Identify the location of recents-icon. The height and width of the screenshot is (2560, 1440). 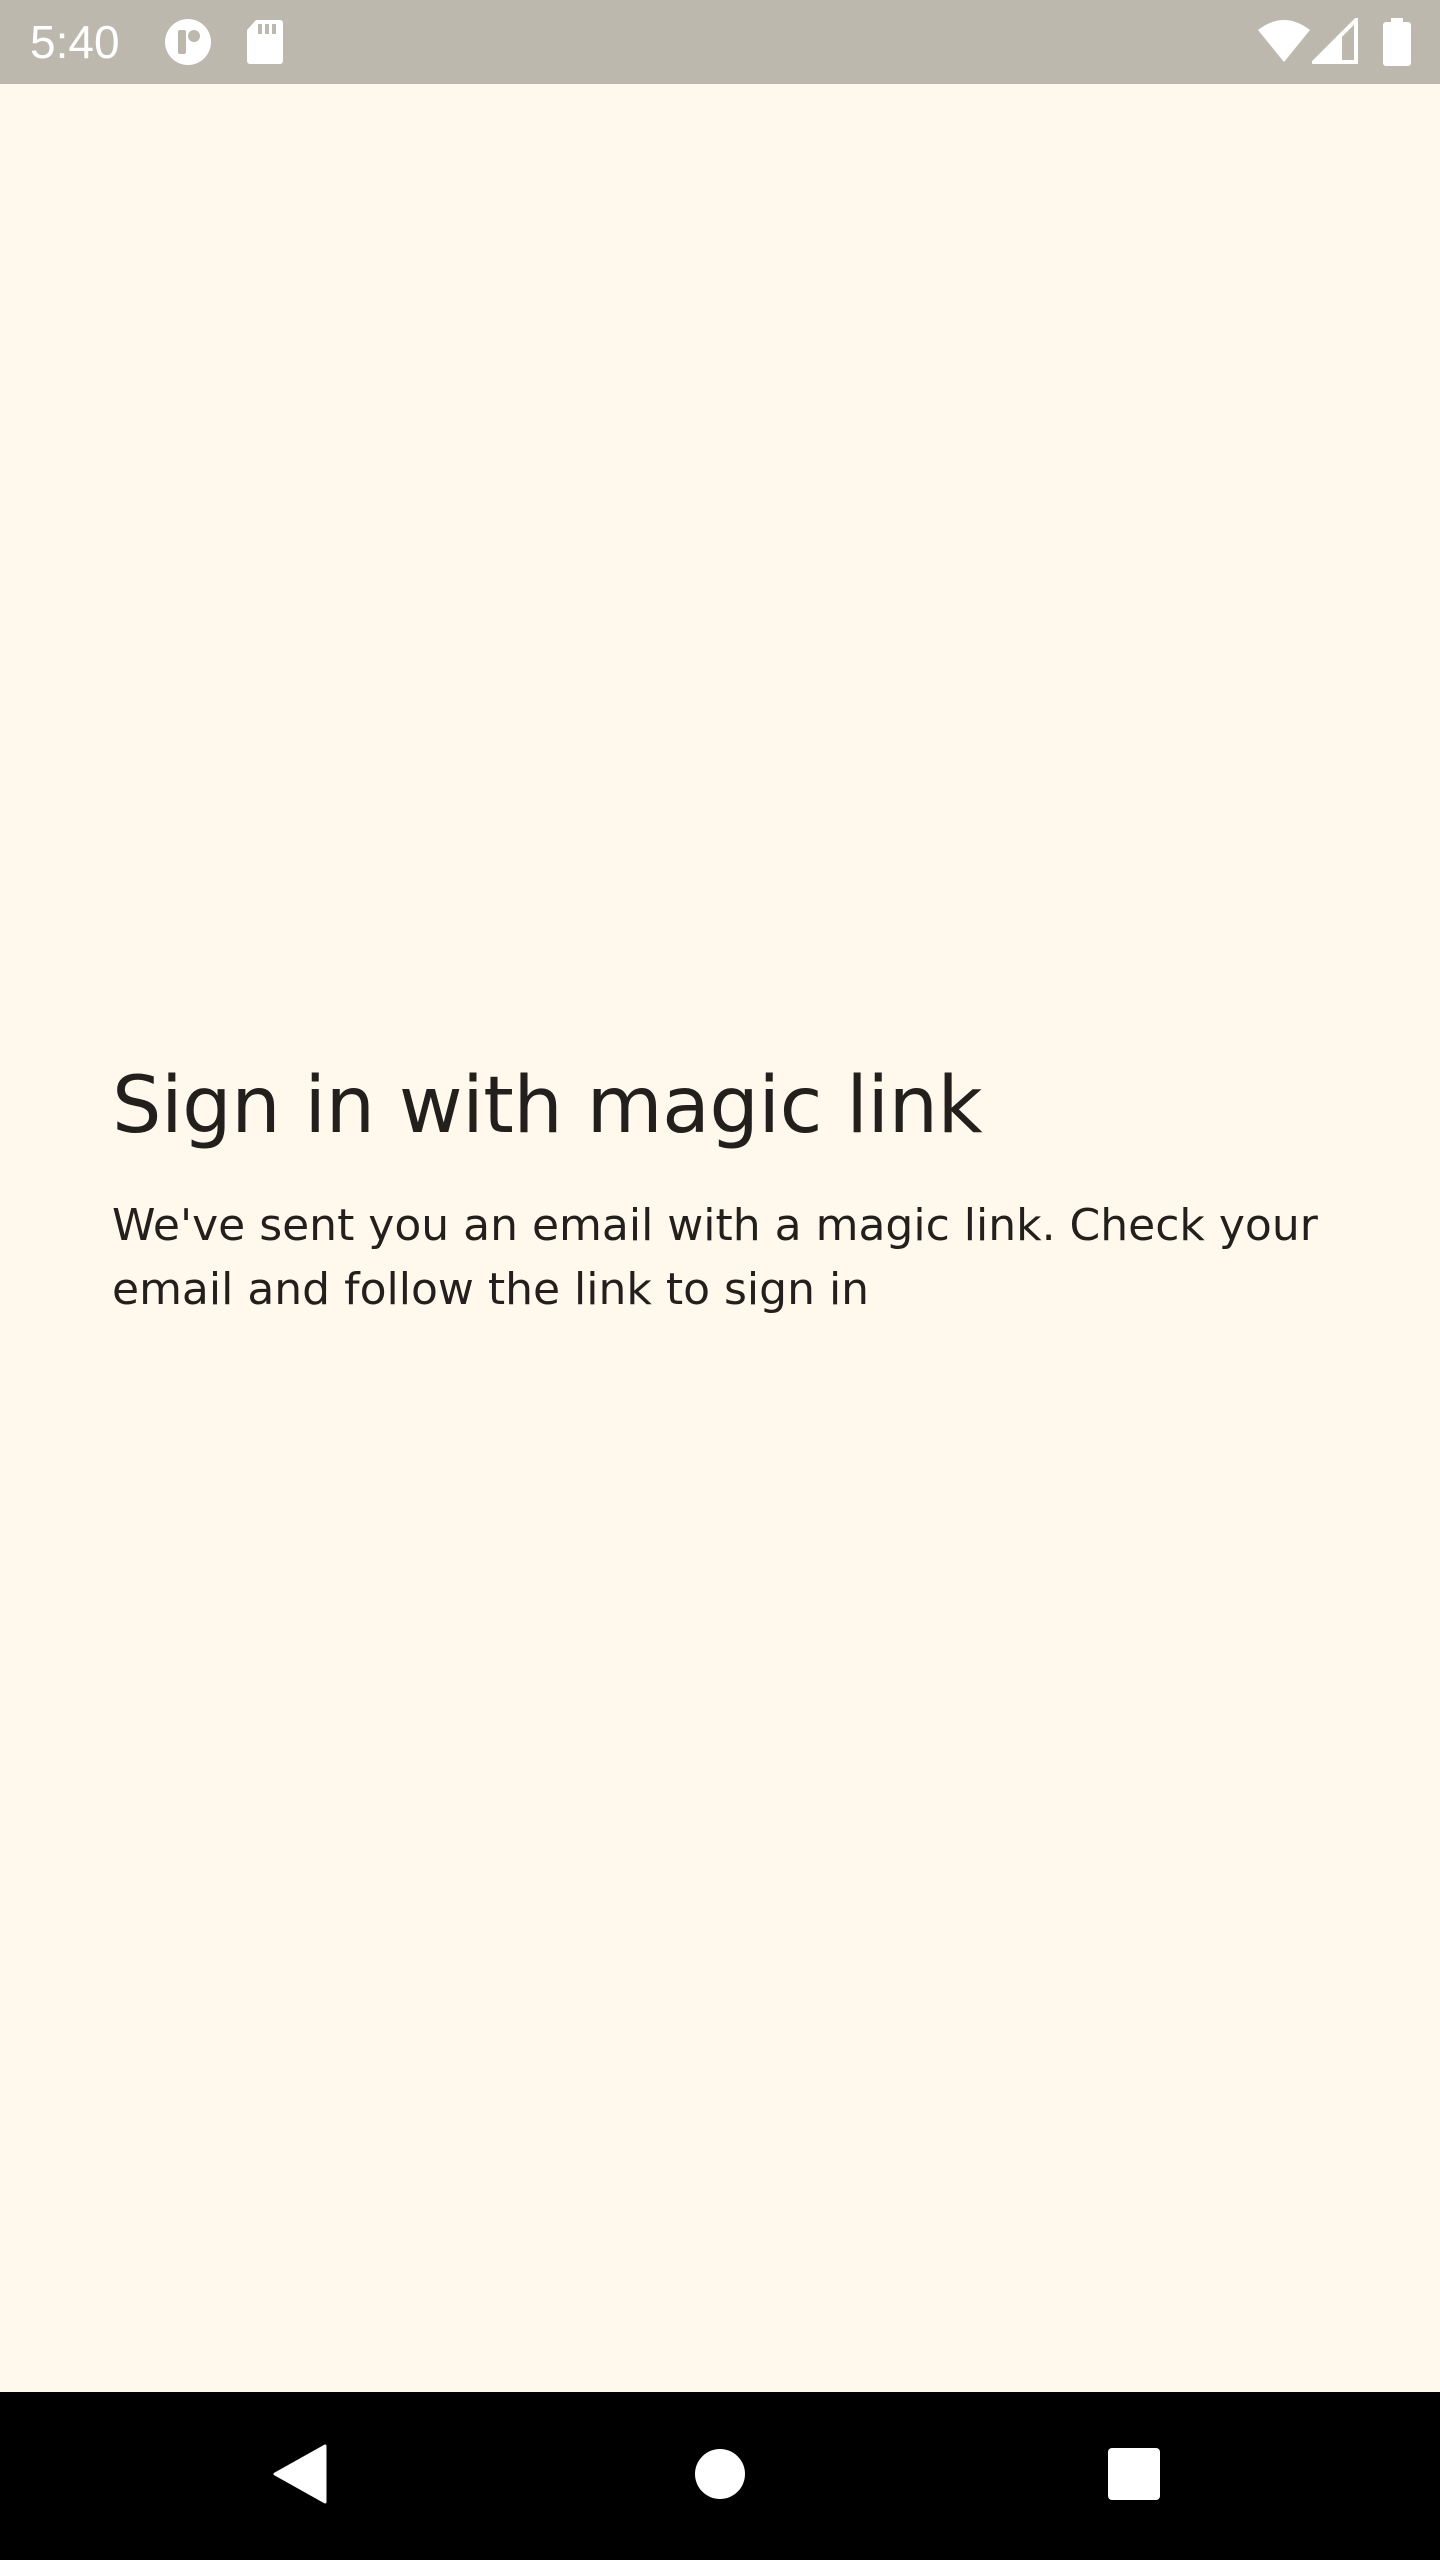
(1134, 2476).